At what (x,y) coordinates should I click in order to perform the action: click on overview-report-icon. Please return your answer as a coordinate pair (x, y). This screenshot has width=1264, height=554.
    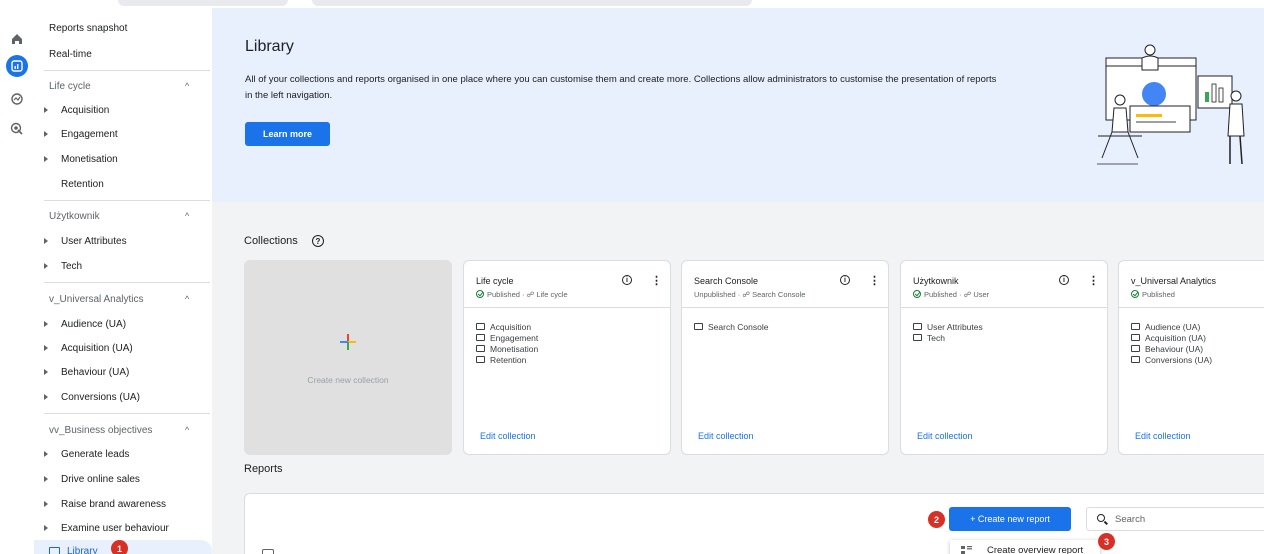
    Looking at the image, I should click on (966, 550).